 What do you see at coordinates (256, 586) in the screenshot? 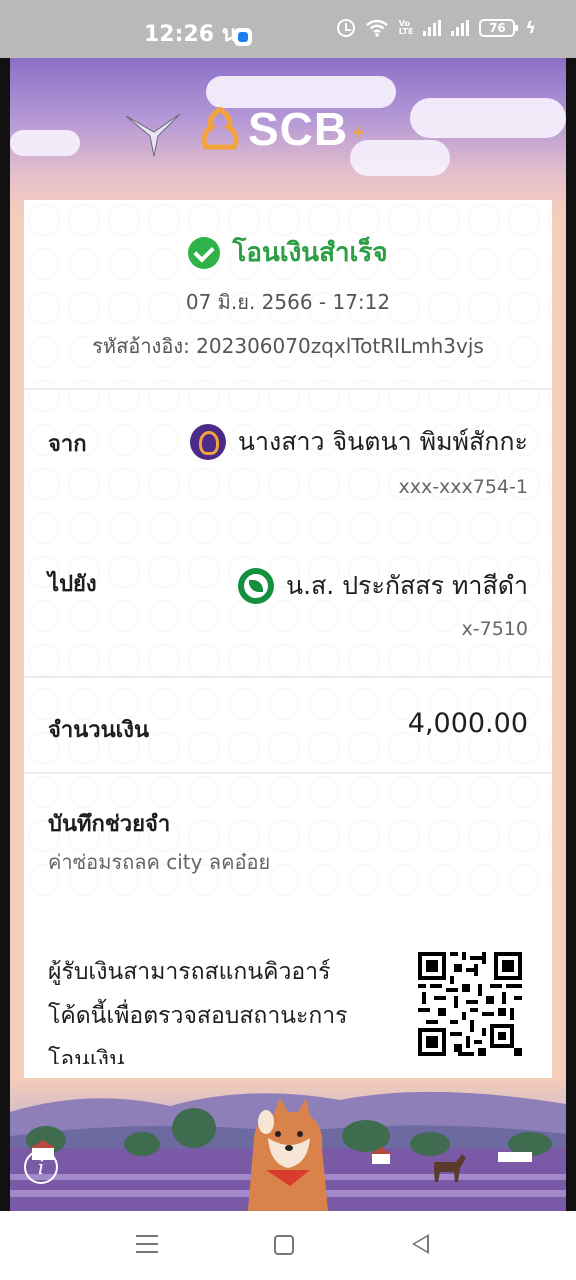
I see `kbank-bank-icon` at bounding box center [256, 586].